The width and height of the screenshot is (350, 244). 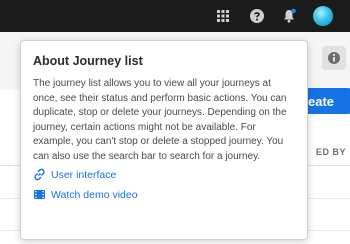 What do you see at coordinates (94, 194) in the screenshot?
I see `link-label: Watch demo video` at bounding box center [94, 194].